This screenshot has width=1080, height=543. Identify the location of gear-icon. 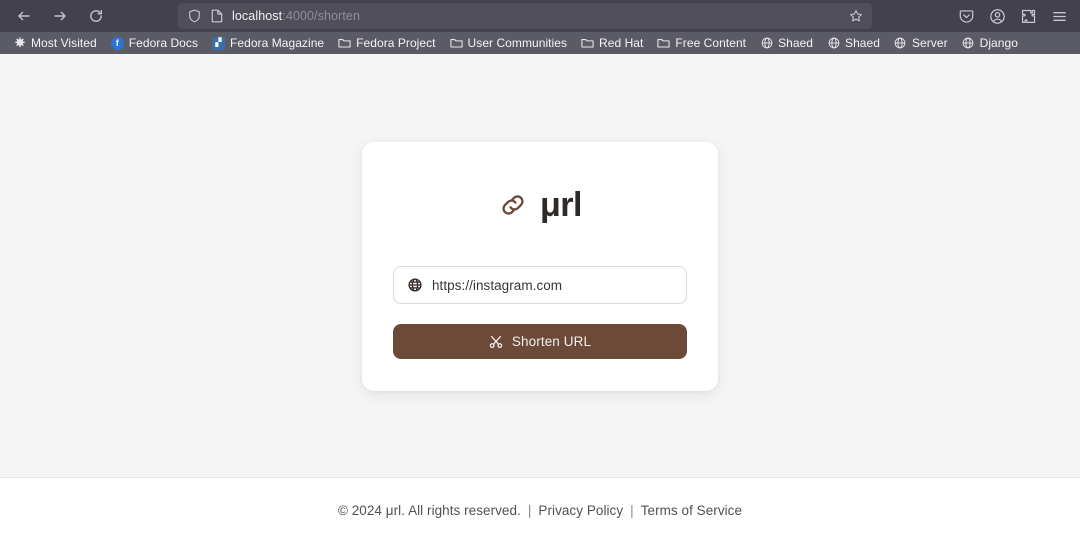
(19, 43).